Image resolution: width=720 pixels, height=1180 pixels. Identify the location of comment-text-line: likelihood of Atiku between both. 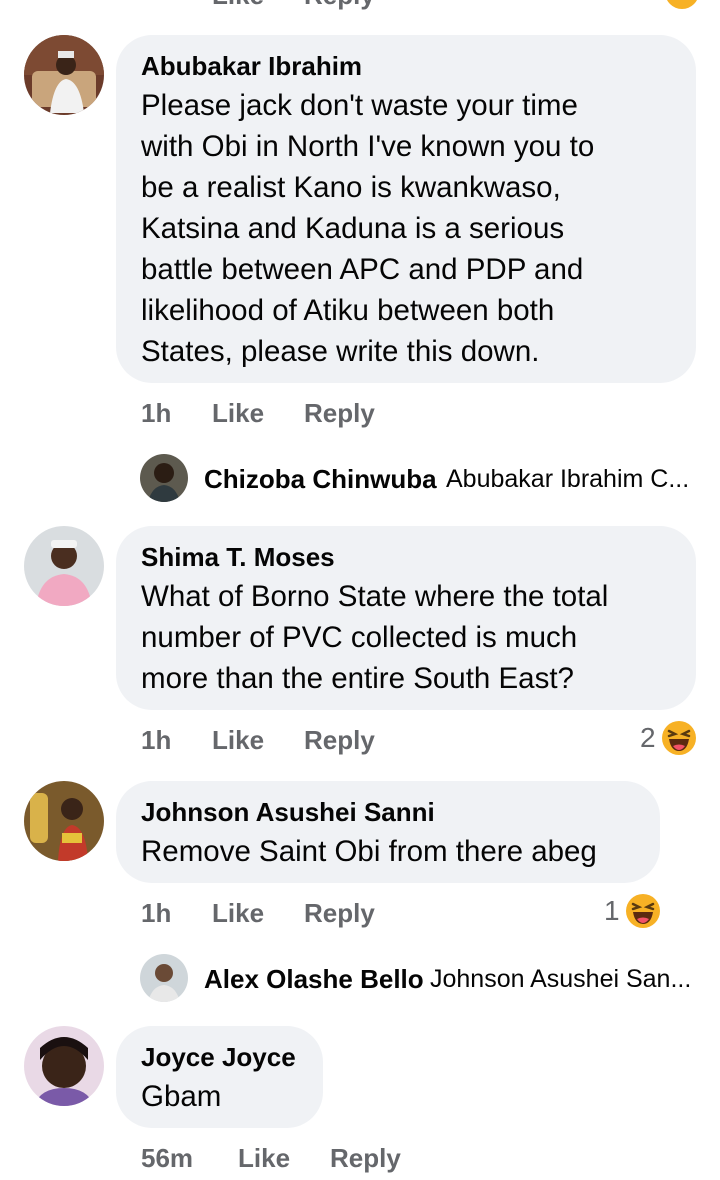
(348, 310).